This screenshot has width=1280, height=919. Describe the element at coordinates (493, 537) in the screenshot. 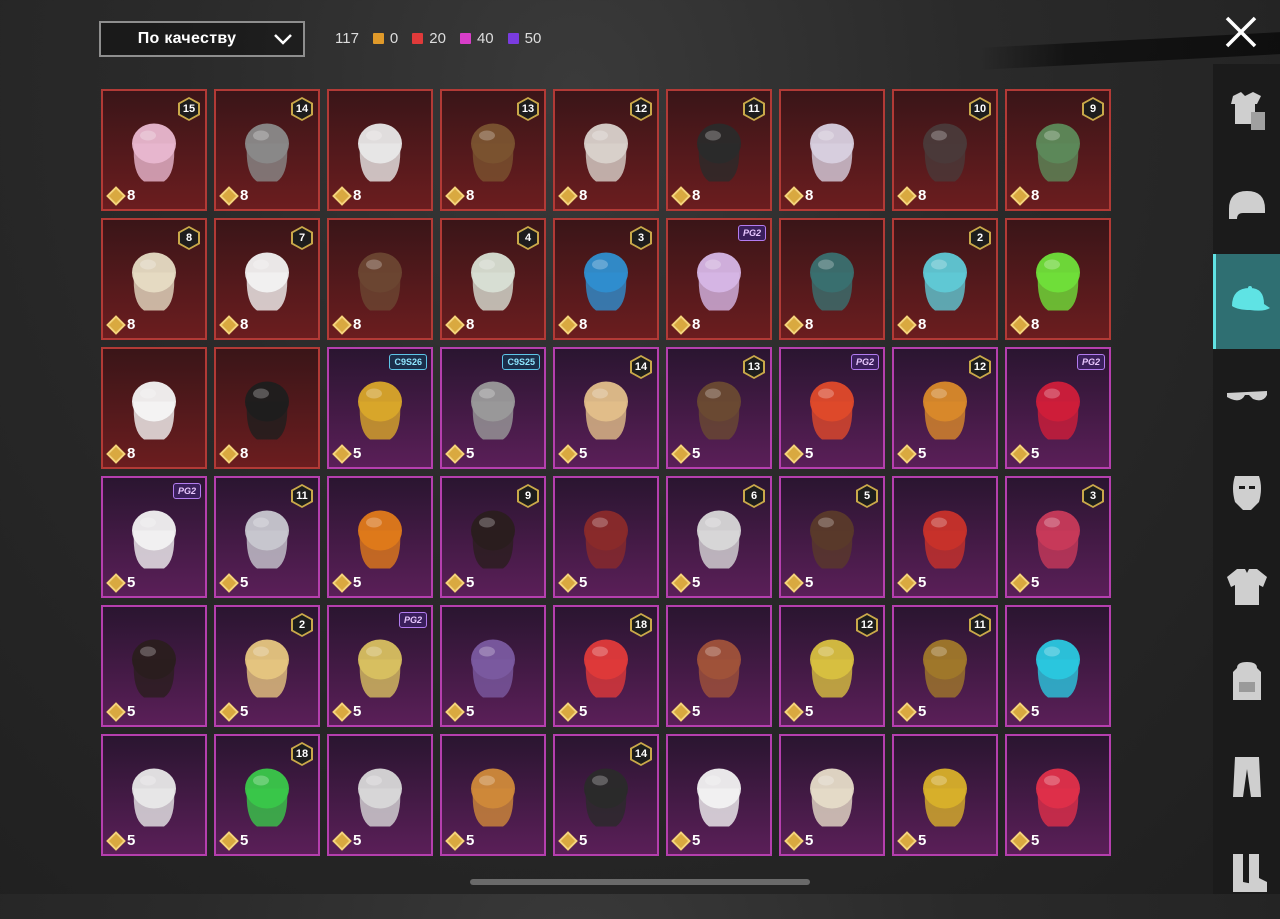

I see `inventory-item: 95` at that location.